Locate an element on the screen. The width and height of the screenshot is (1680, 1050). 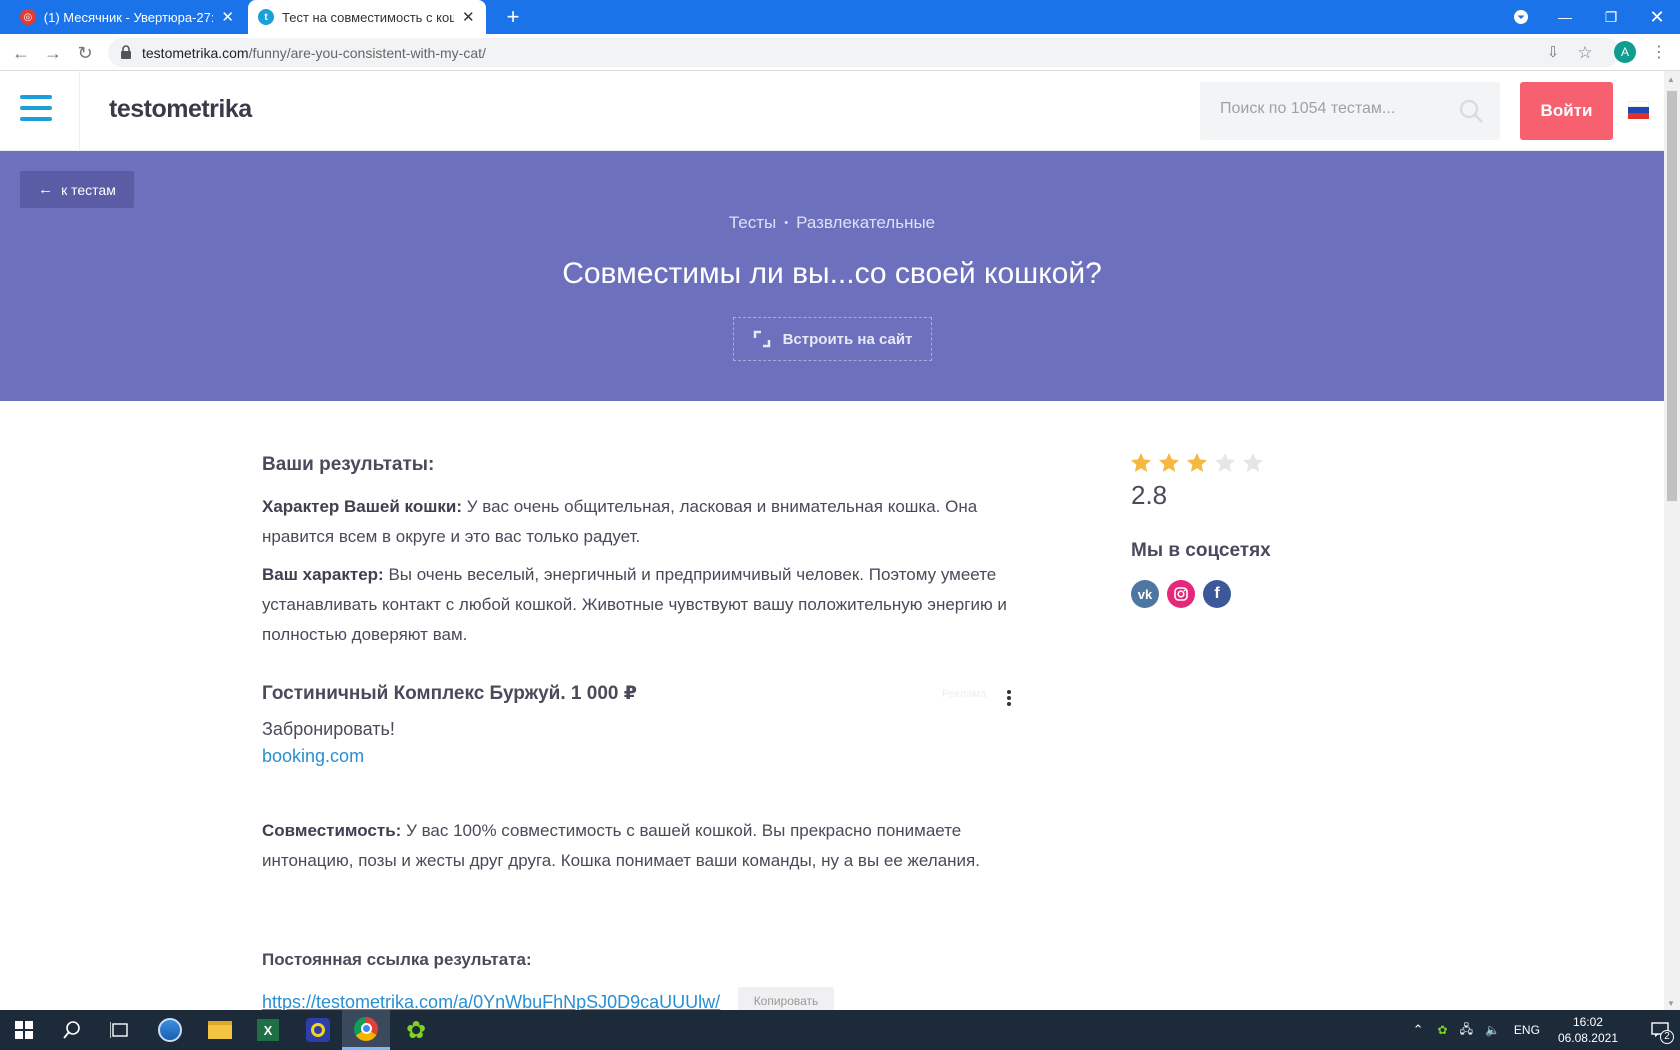
close-window-icon: ✕ is located at coordinates (1657, 17).